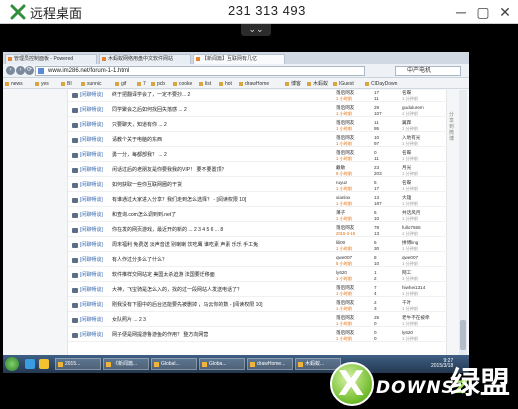  I want to click on thread-last-post: 千叶 1 分钟前, so click(410, 305).